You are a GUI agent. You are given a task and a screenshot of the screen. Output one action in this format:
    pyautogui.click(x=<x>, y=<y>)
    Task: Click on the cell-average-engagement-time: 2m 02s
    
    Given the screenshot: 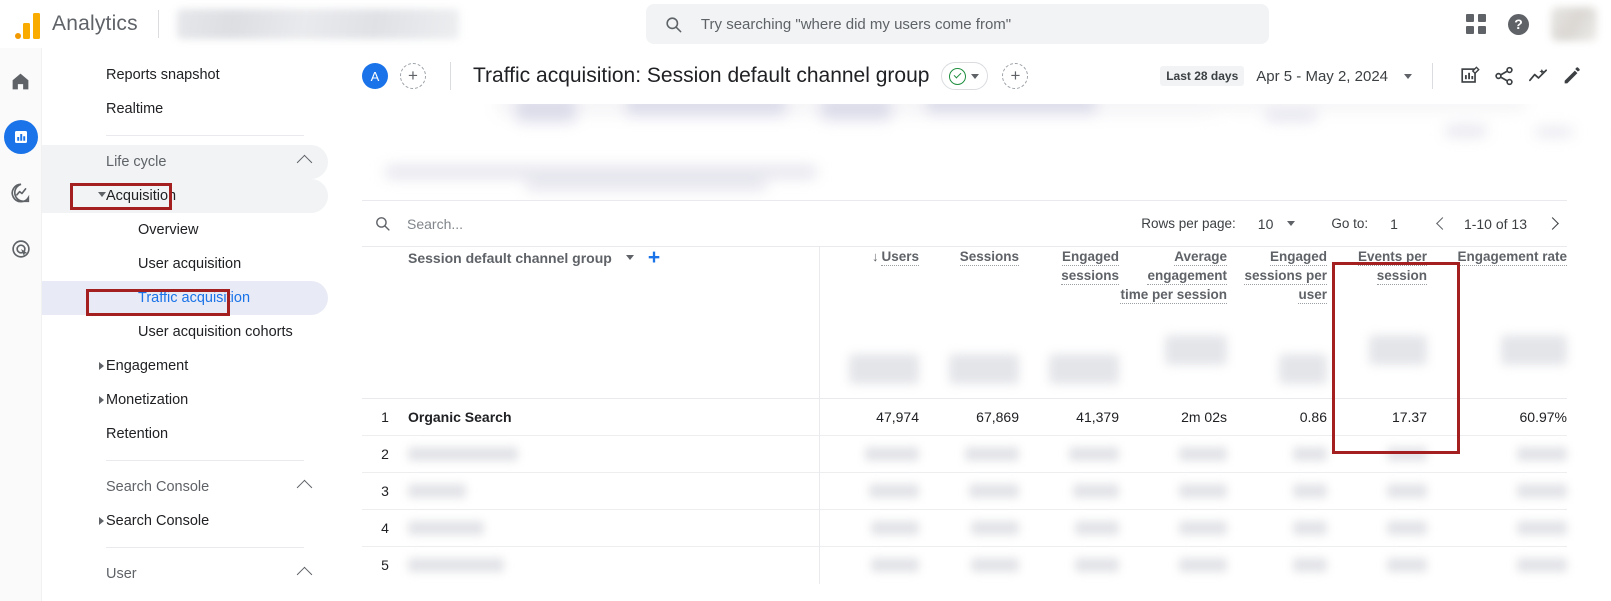 What is the action you would take?
    pyautogui.click(x=1173, y=417)
    